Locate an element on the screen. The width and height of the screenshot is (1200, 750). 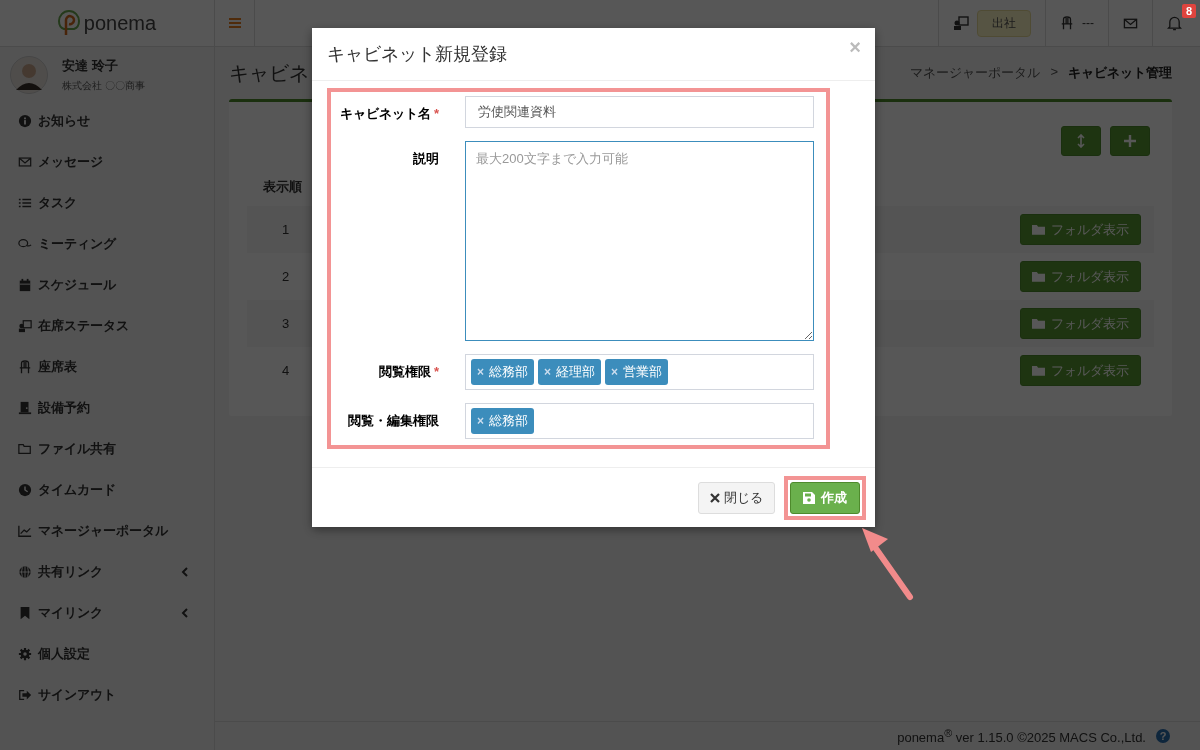
field-label: キャビネット名 is located at coordinates (385, 113).